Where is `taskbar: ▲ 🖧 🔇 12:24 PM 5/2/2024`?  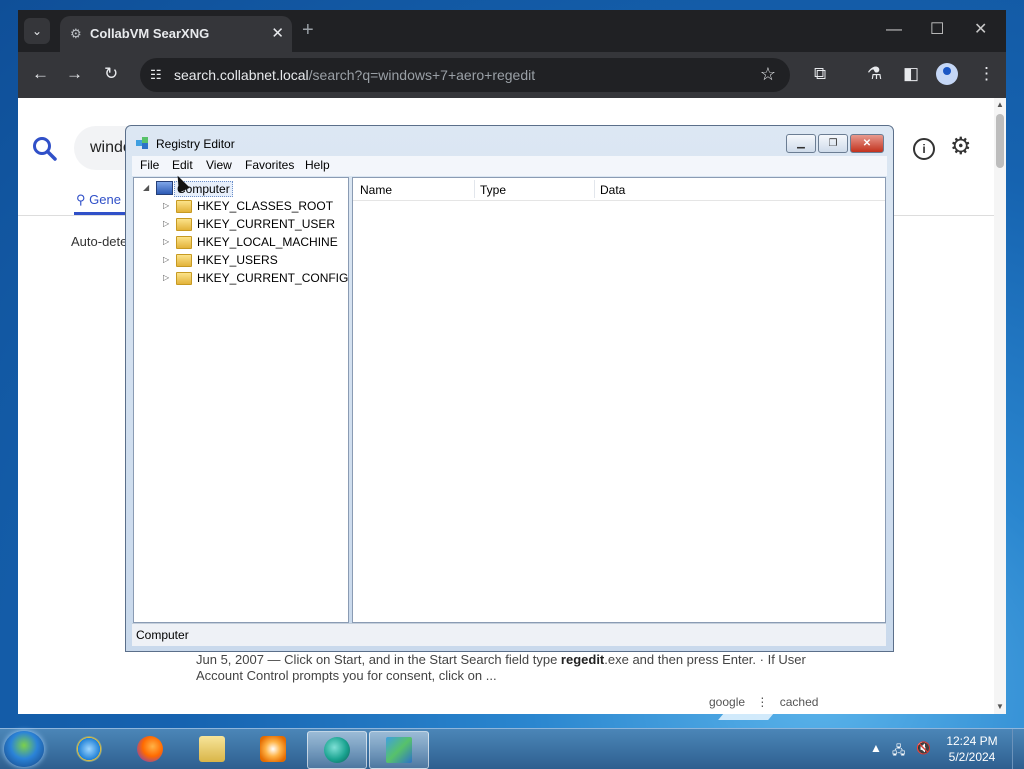 taskbar: ▲ 🖧 🔇 12:24 PM 5/2/2024 is located at coordinates (512, 748).